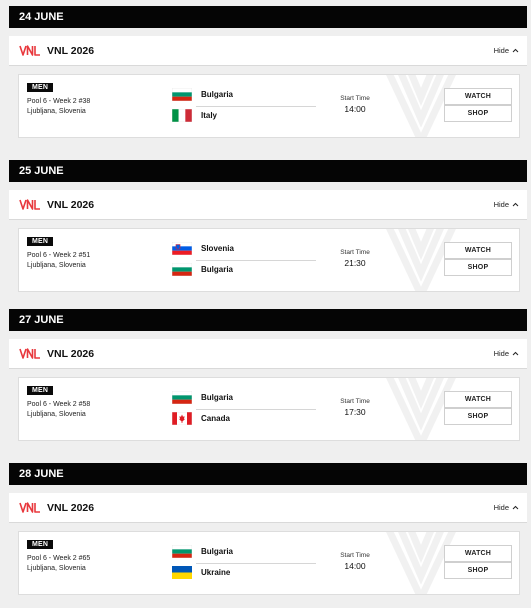 The image size is (531, 608). Describe the element at coordinates (216, 572) in the screenshot. I see `team-name: Ukraine` at that location.